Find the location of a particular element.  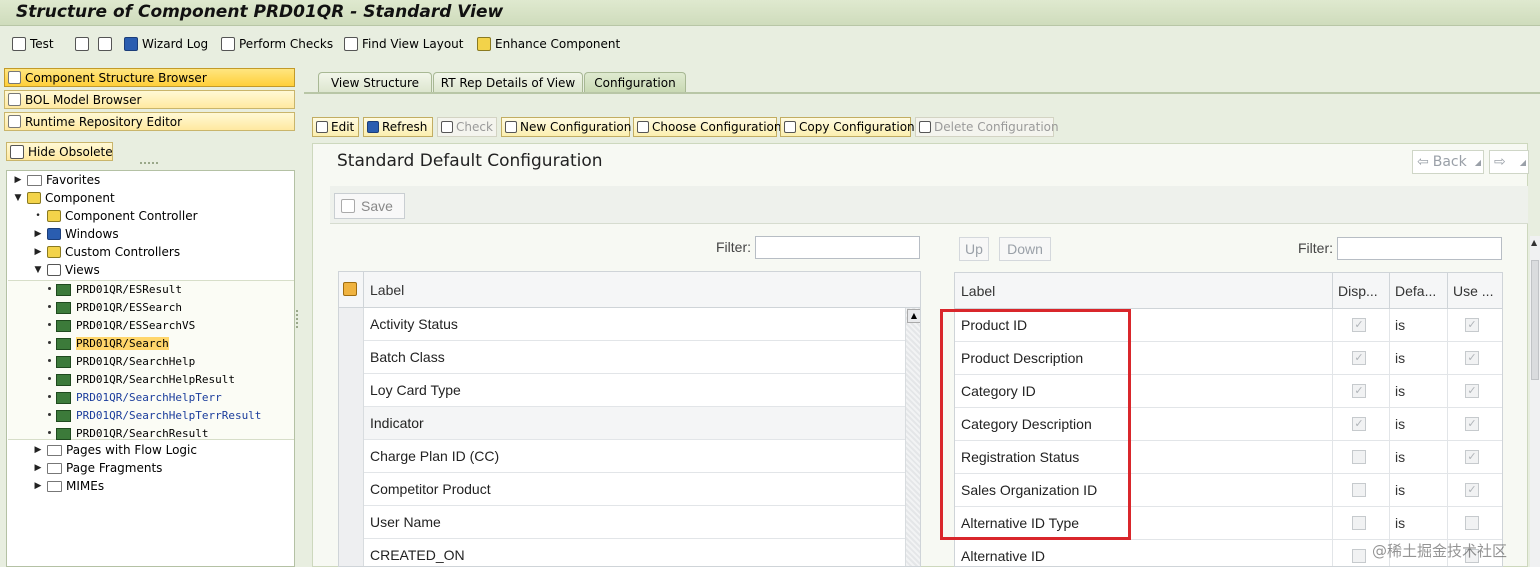

enhance-component-button: Enhance Component is located at coordinates (548, 44).